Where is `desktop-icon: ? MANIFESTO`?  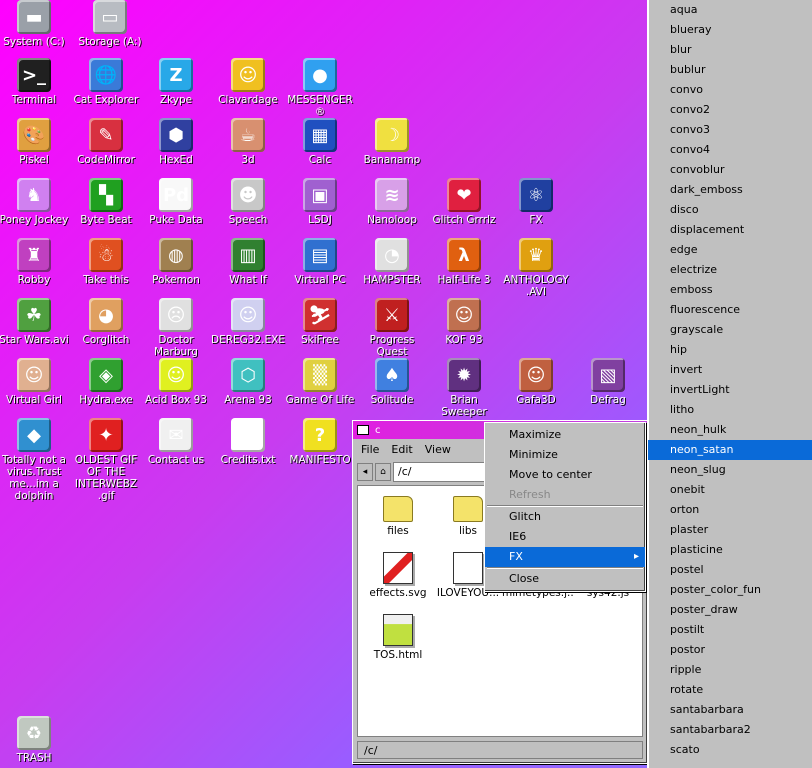
desktop-icon: ? MANIFESTO is located at coordinates (320, 442).